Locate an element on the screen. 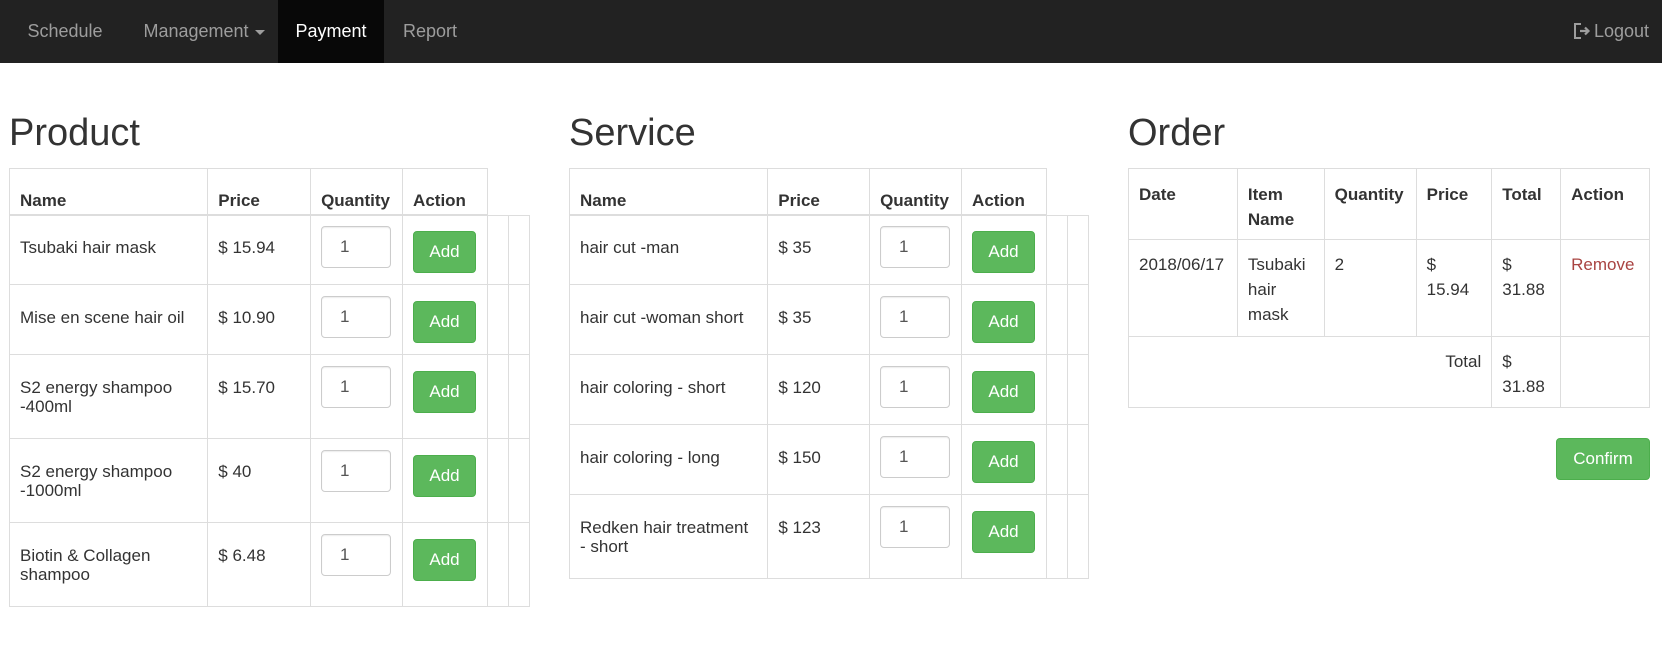 This screenshot has height=649, width=1662. product-name: Tsubaki hair mask is located at coordinates (108, 249).